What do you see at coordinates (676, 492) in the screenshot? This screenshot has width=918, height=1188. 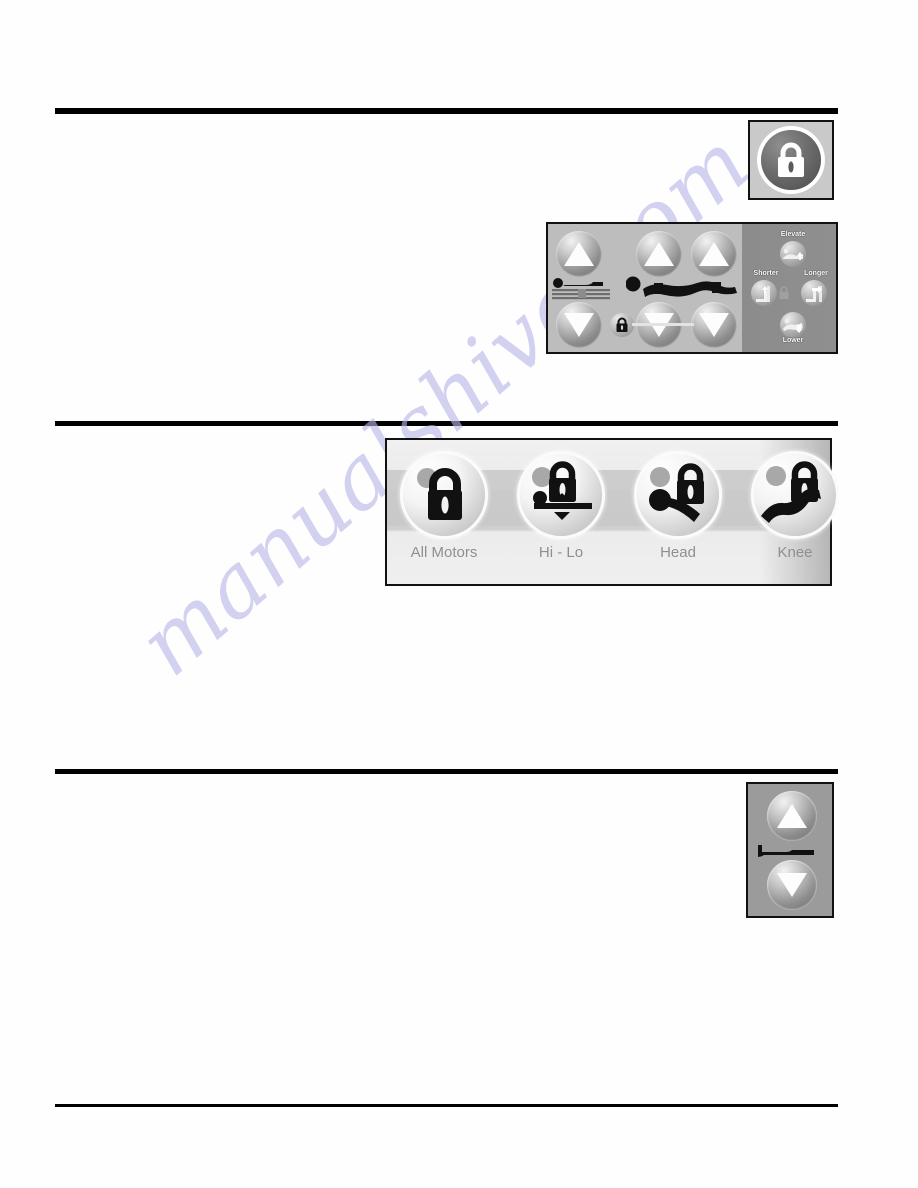 I see `padlock-head-icon` at bounding box center [676, 492].